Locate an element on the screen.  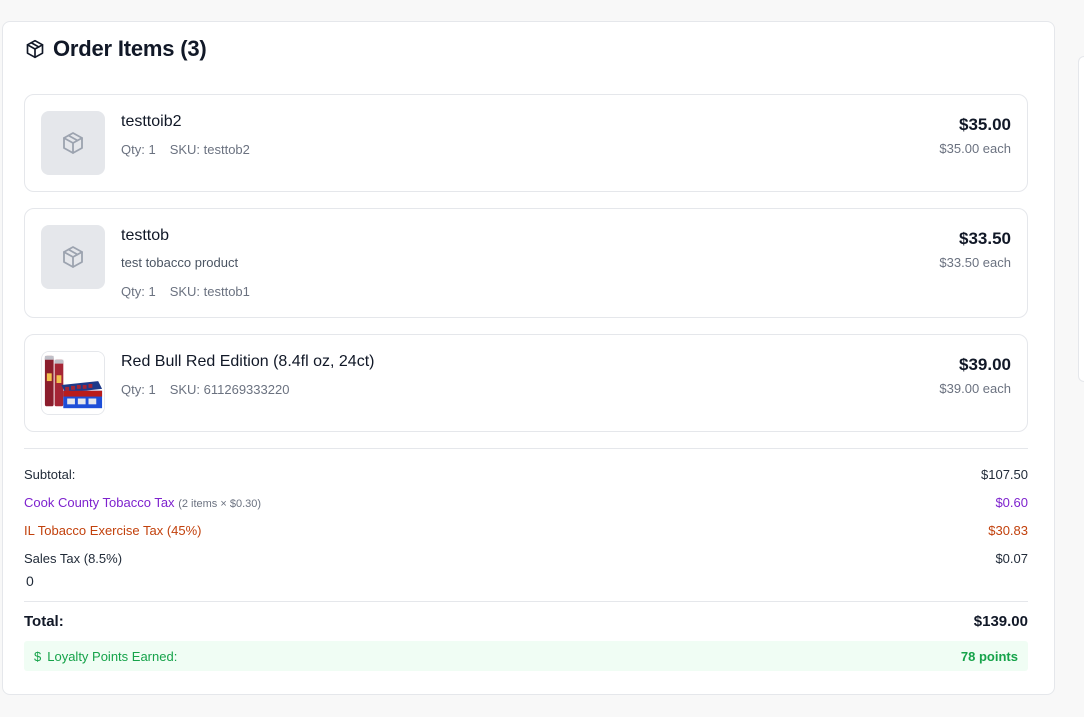
subtotal-label: Subtotal: is located at coordinates (50, 474).